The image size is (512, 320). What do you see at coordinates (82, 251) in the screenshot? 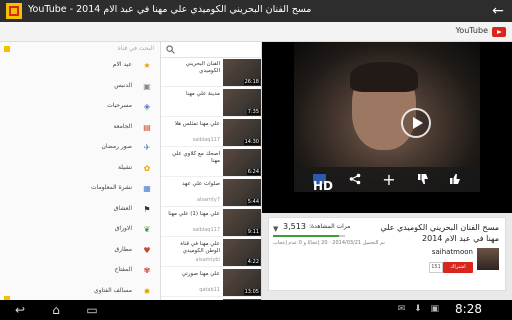
I see `sidebar-item: ♥ مطارق` at bounding box center [82, 251].